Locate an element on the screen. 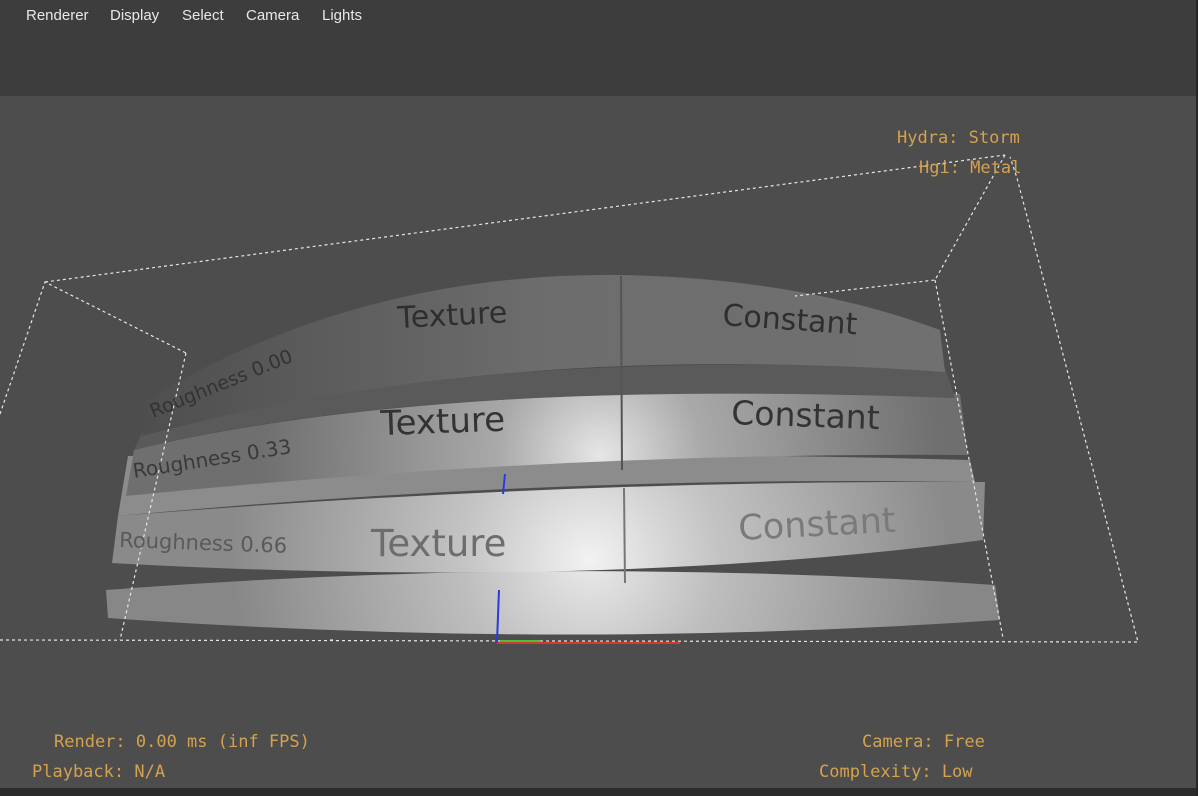 Image resolution: width=1198 pixels, height=796 pixels. menu-bar: Renderer Display Select Camera Lights is located at coordinates (599, 48).